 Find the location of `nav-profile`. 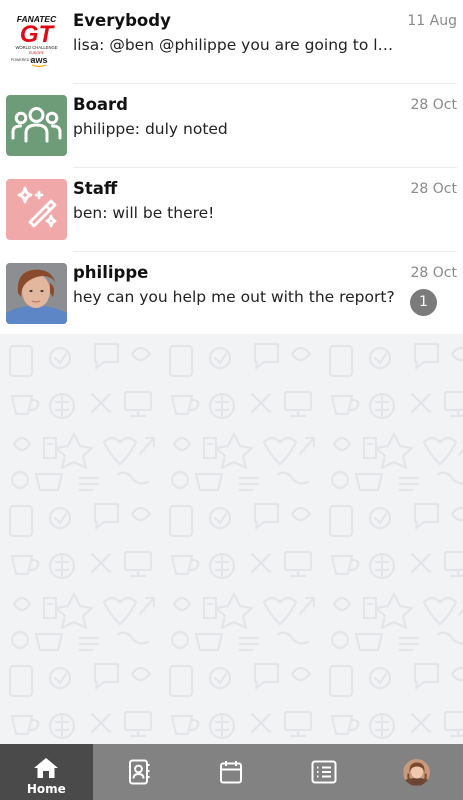

nav-profile is located at coordinates (416, 772).